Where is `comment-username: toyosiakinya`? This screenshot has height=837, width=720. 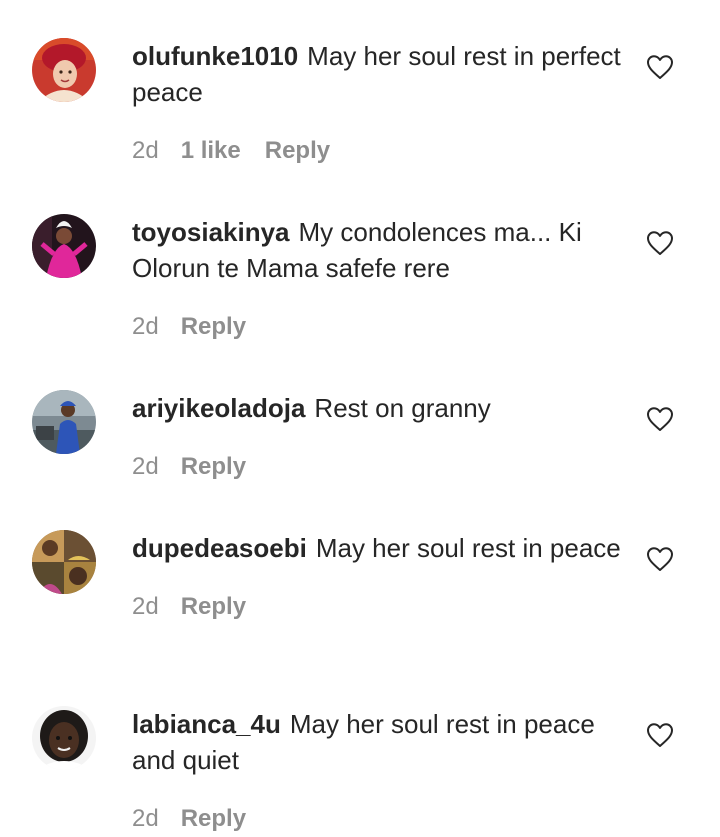
comment-username: toyosiakinya is located at coordinates (211, 232).